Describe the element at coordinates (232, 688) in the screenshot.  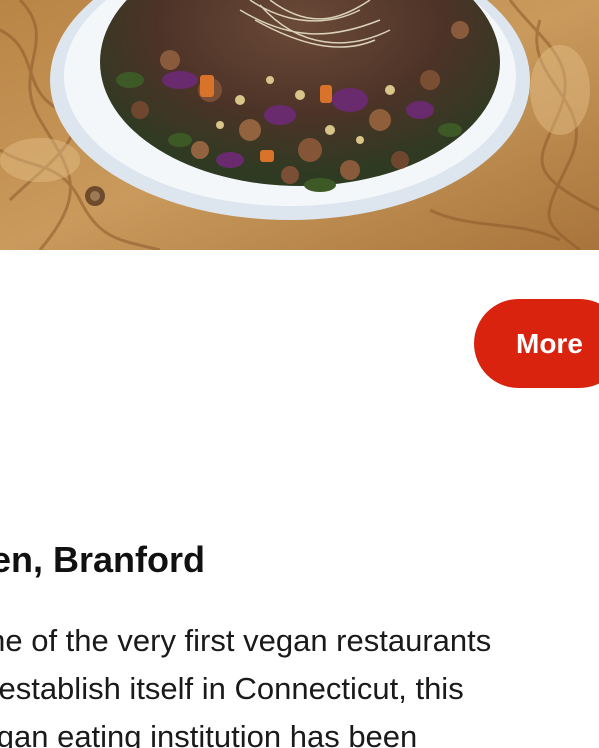
I see `paragraph-line: to establish itself in Connecticut, this` at that location.